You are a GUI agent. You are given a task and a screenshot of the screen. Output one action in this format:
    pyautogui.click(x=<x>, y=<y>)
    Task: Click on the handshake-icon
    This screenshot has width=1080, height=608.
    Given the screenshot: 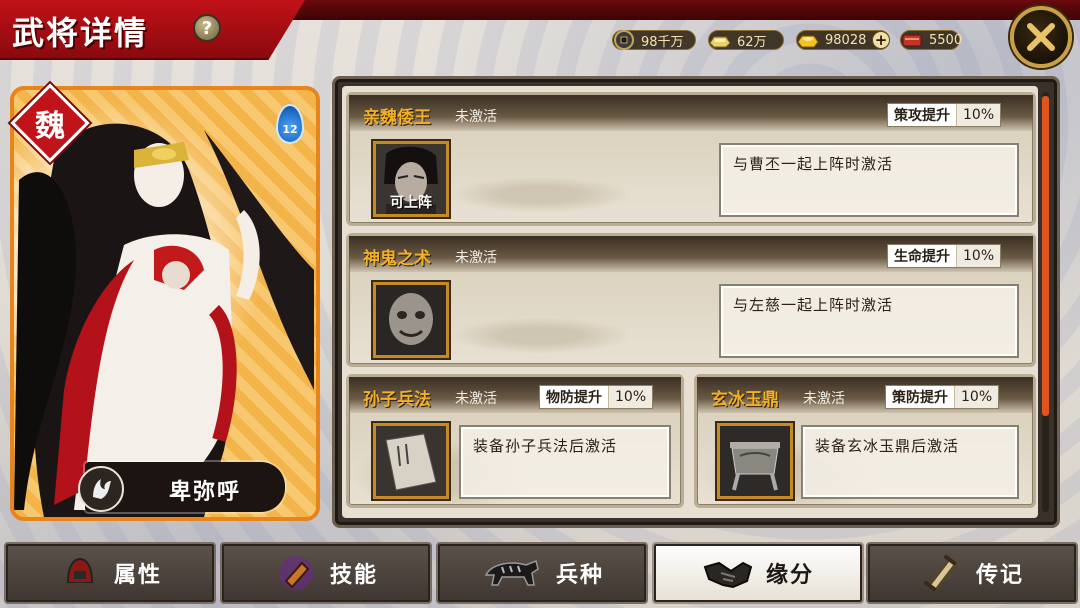 What is the action you would take?
    pyautogui.click(x=728, y=573)
    